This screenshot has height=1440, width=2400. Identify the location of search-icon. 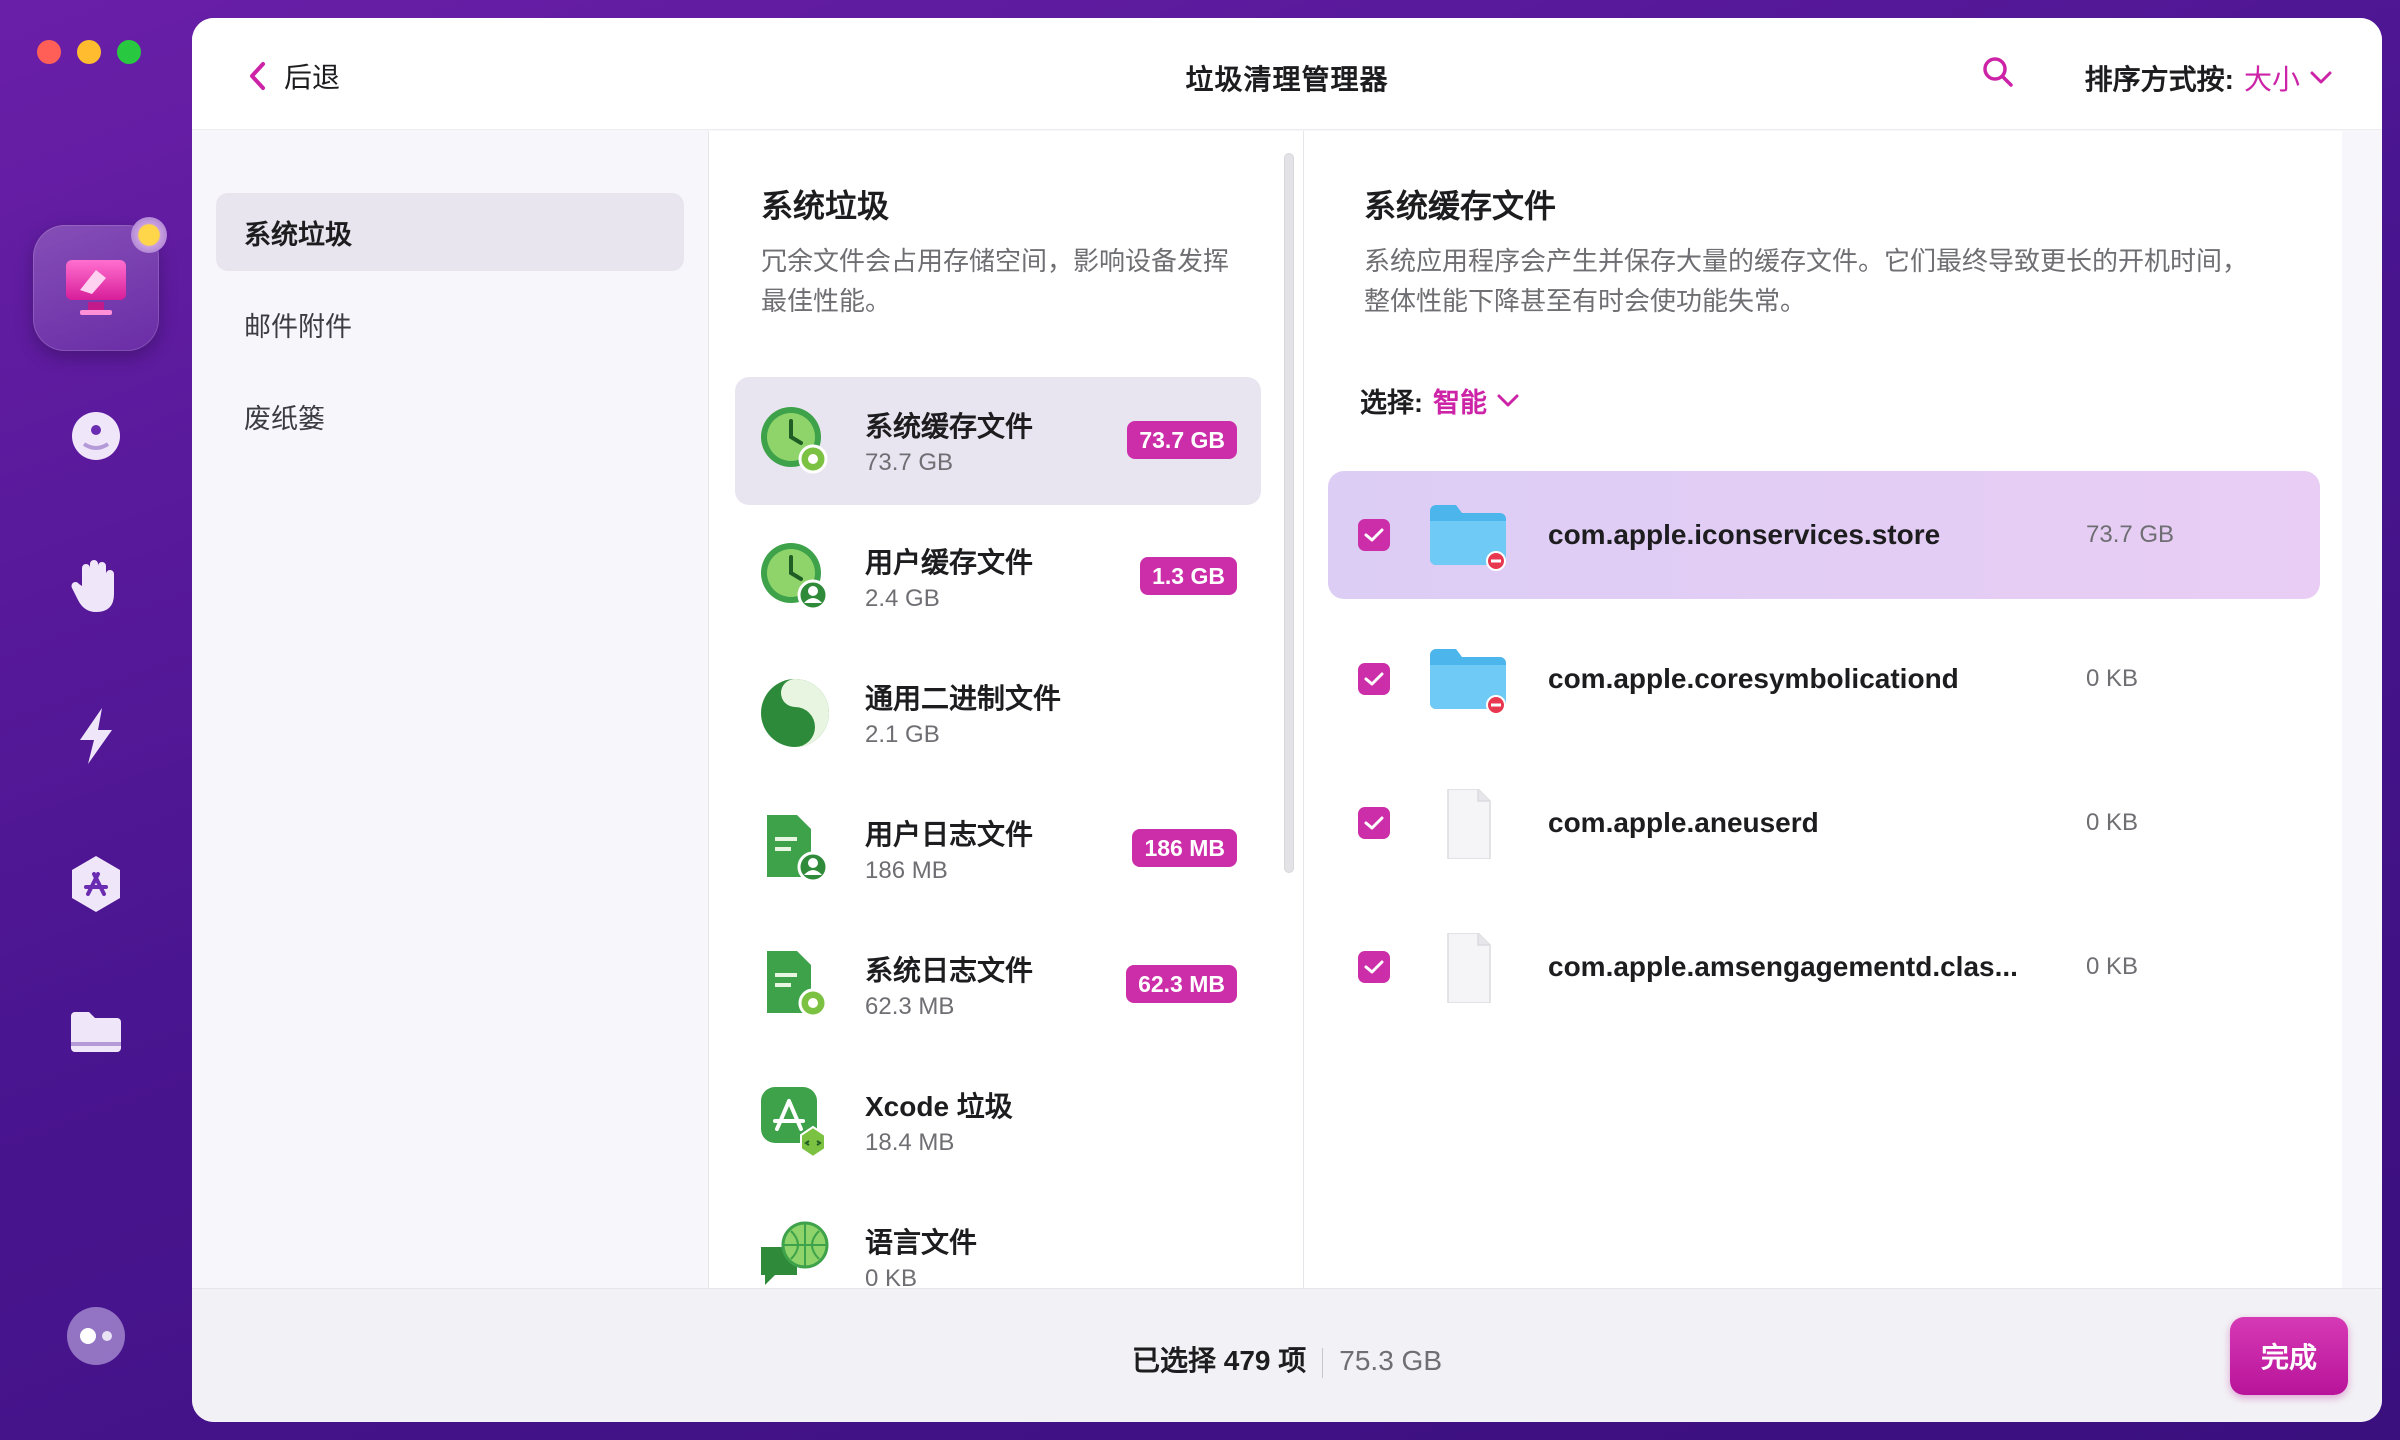
(1998, 72).